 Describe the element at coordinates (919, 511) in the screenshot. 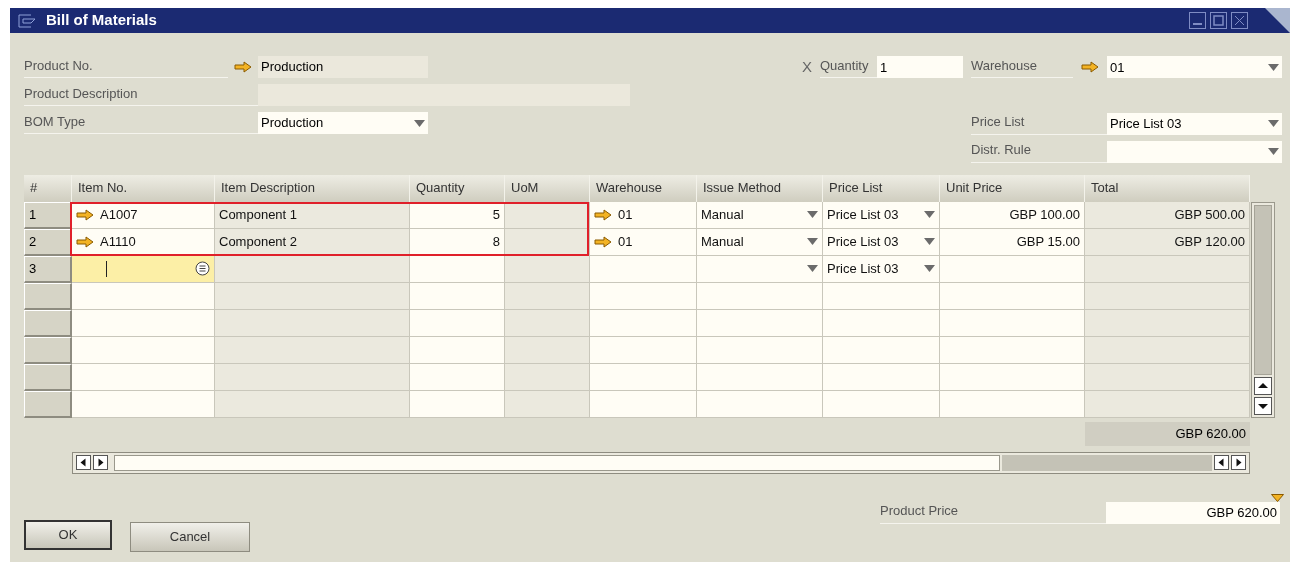

I see `field-label: Product Price` at that location.